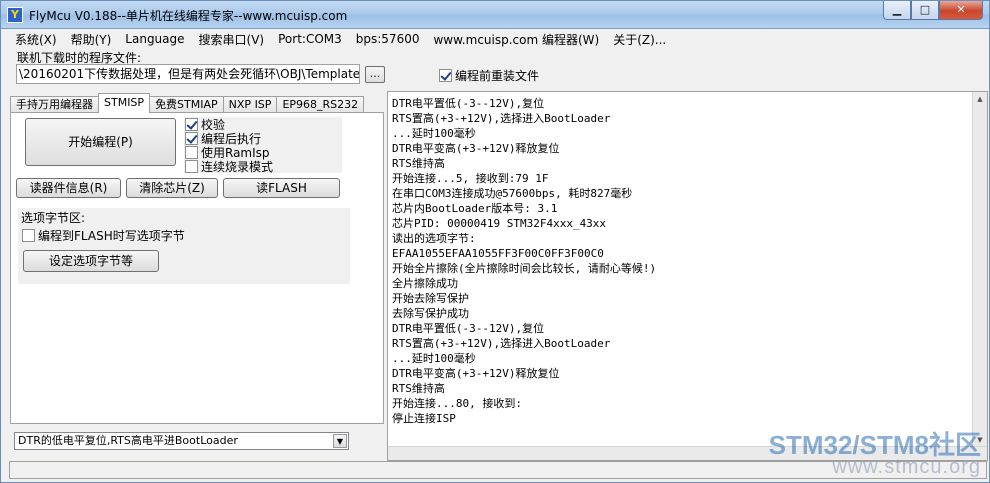 The image size is (990, 483). I want to click on close-button: ✕, so click(961, 10).